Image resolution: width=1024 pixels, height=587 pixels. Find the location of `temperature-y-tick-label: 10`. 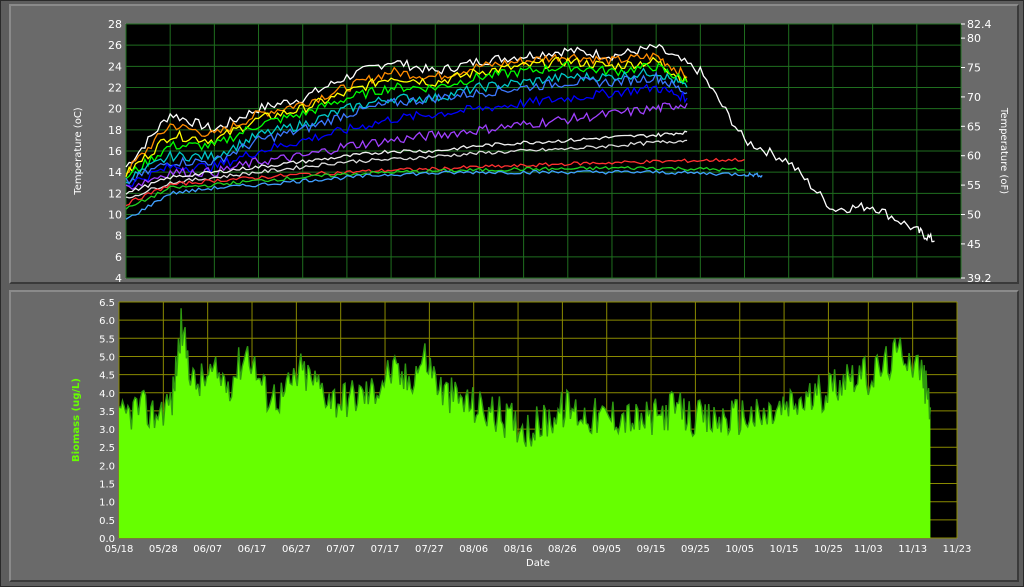

temperature-y-tick-label: 10 is located at coordinates (115, 215).